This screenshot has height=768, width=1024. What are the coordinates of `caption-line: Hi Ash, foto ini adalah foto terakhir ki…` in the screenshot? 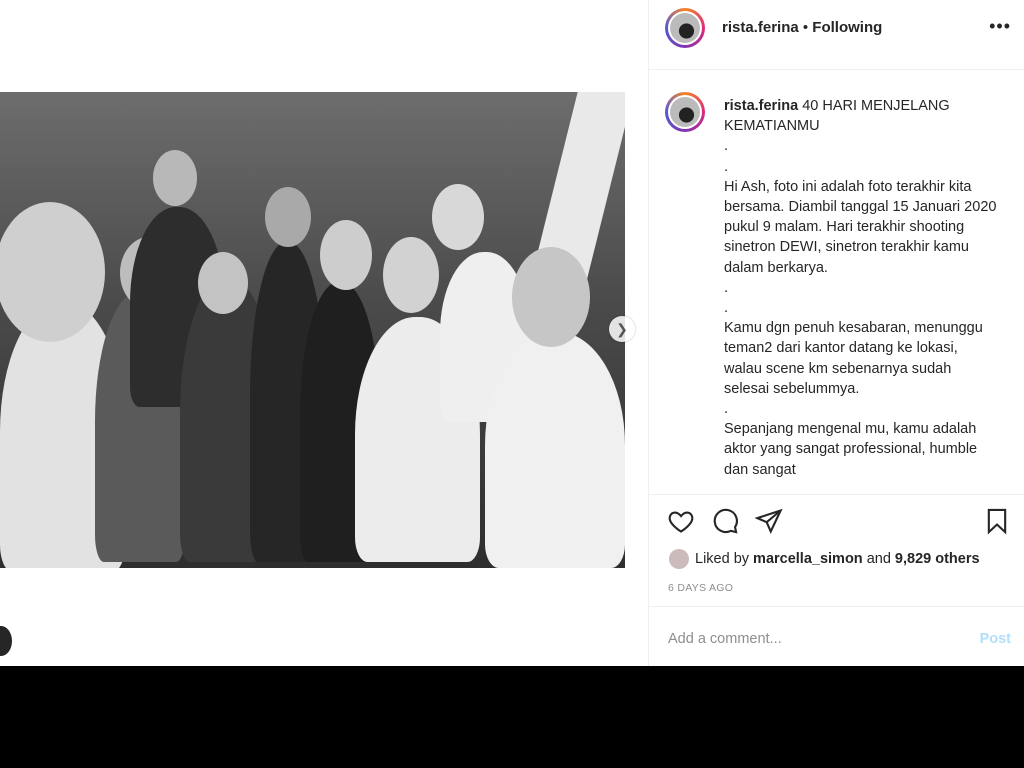 It's located at (862, 227).